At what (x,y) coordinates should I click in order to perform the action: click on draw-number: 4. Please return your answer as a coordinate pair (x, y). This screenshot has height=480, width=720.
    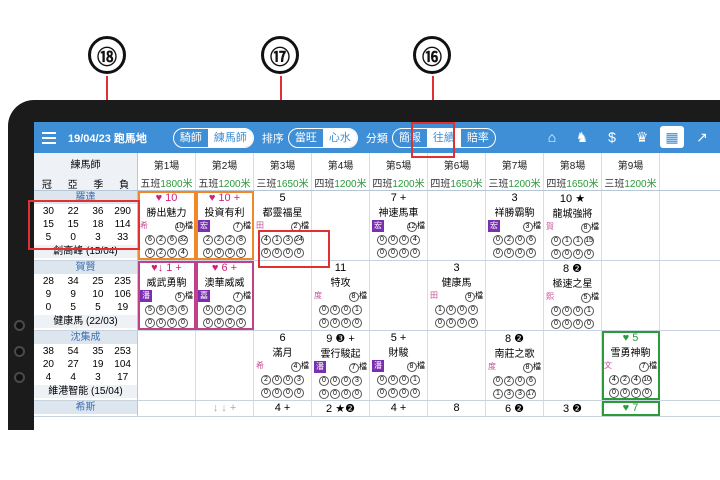
    Looking at the image, I should click on (295, 367).